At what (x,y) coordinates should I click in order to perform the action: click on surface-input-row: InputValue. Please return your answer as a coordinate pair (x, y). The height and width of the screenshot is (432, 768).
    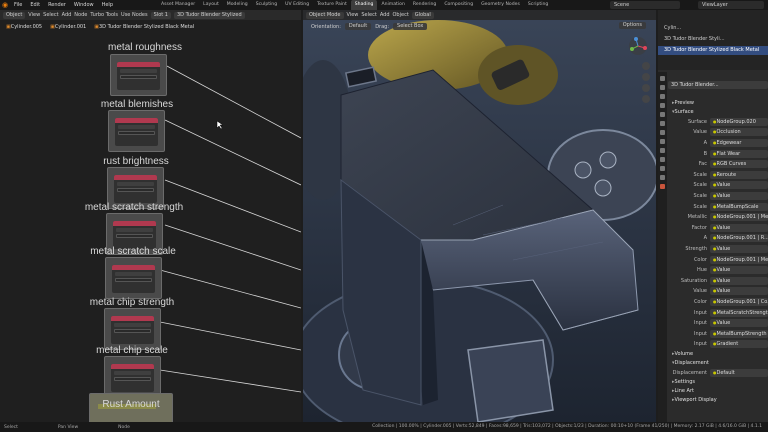
    Looking at the image, I should click on (718, 323).